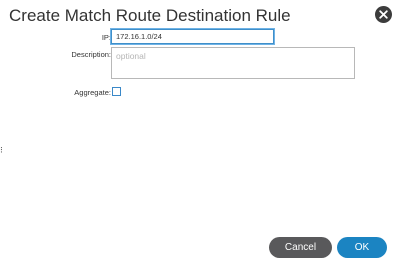 The height and width of the screenshot is (266, 400). I want to click on close-button, so click(383, 14).